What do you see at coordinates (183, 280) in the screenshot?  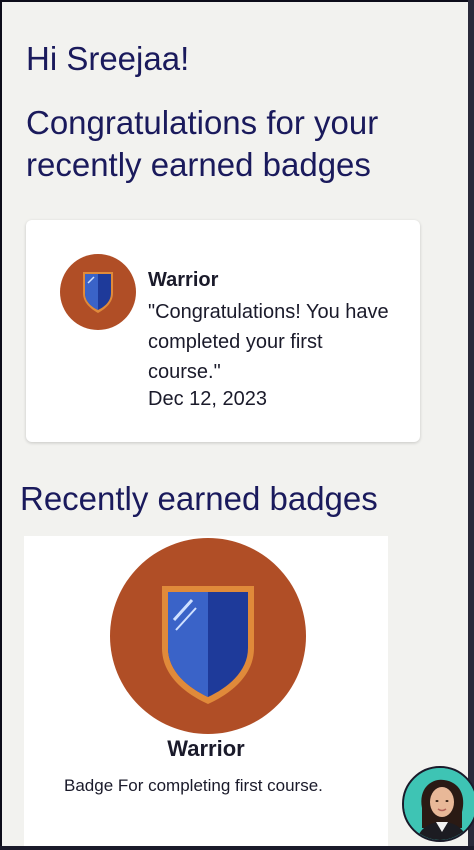 I see `latest-badge-name: Warrior` at bounding box center [183, 280].